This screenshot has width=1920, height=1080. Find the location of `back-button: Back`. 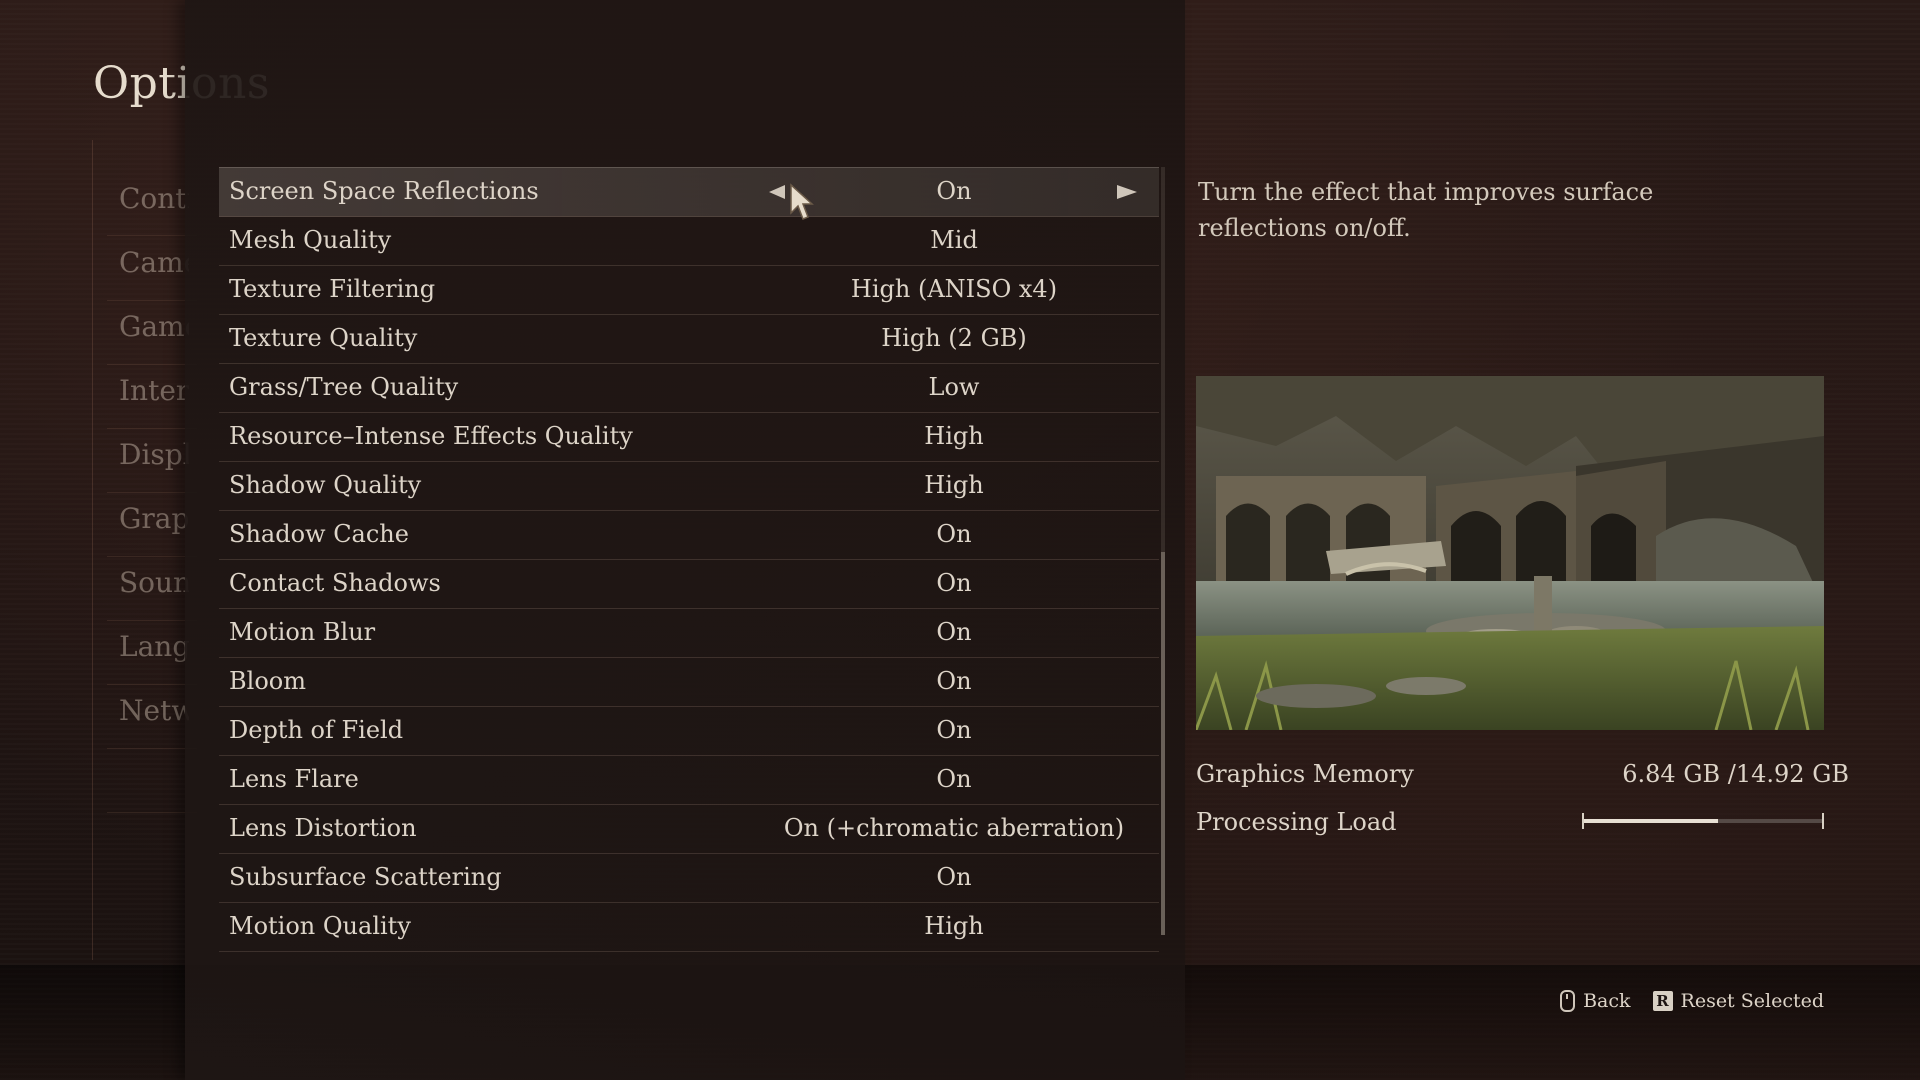

back-button: Back is located at coordinates (1606, 1001).